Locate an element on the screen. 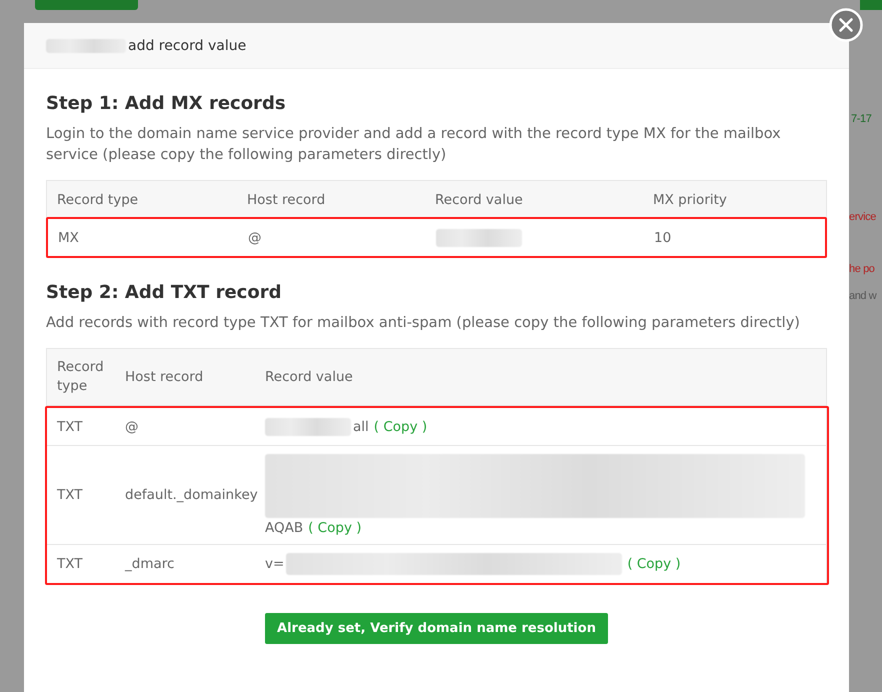  table-cell: _dmarc is located at coordinates (149, 564).